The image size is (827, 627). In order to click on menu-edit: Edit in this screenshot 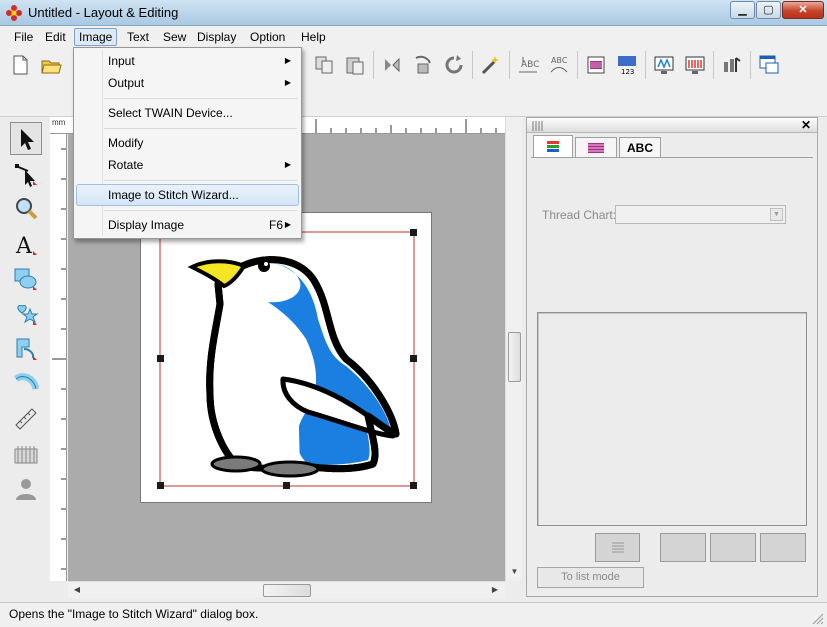, I will do `click(55, 37)`.